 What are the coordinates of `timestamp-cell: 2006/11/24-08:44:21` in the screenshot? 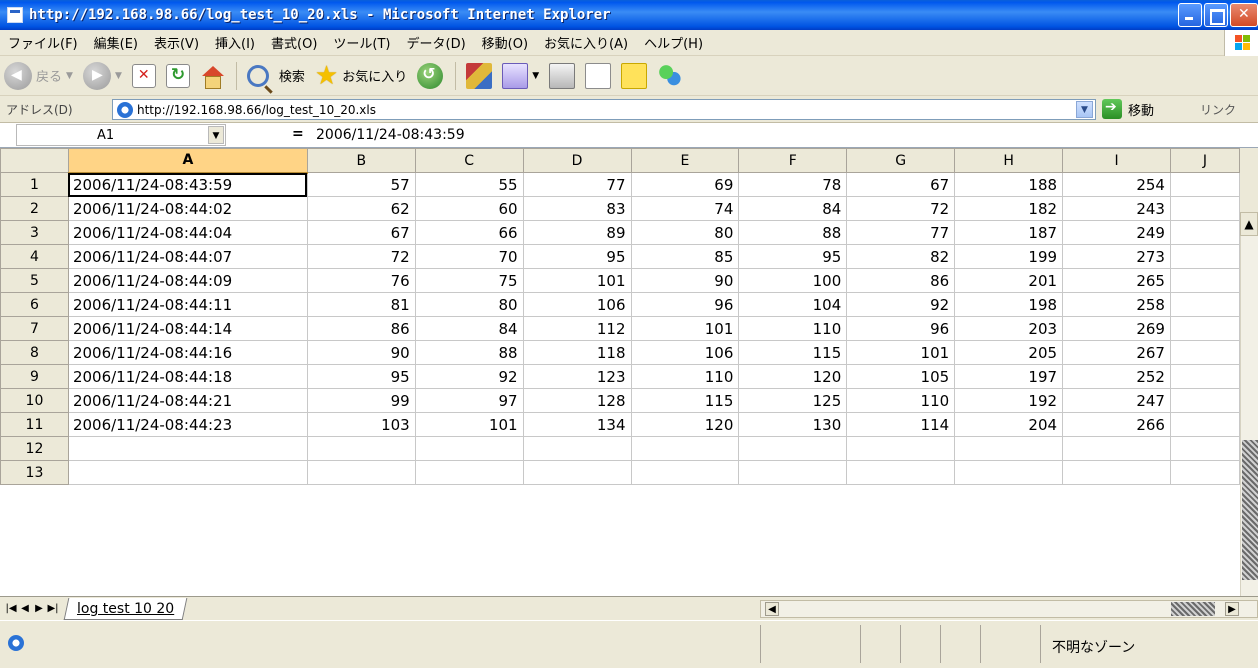 It's located at (187, 400).